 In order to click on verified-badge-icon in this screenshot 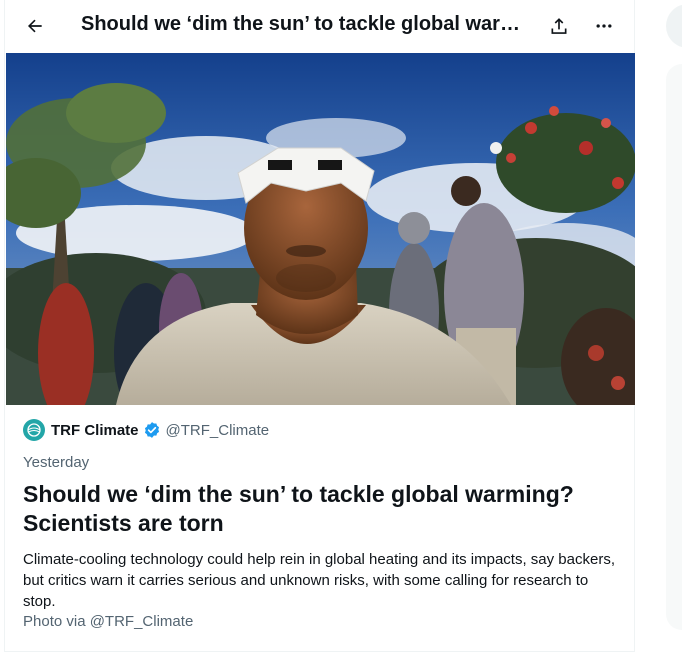, I will do `click(152, 430)`.